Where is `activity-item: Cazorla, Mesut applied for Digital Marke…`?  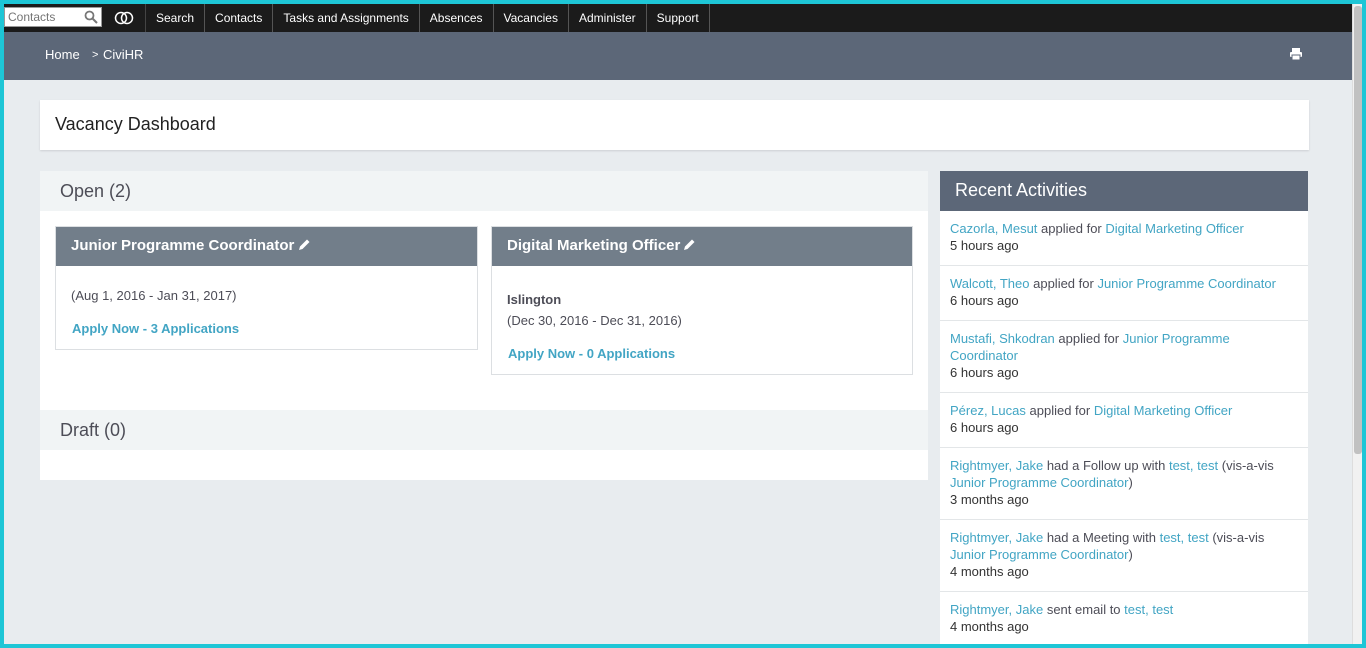 activity-item: Cazorla, Mesut applied for Digital Marke… is located at coordinates (1124, 238).